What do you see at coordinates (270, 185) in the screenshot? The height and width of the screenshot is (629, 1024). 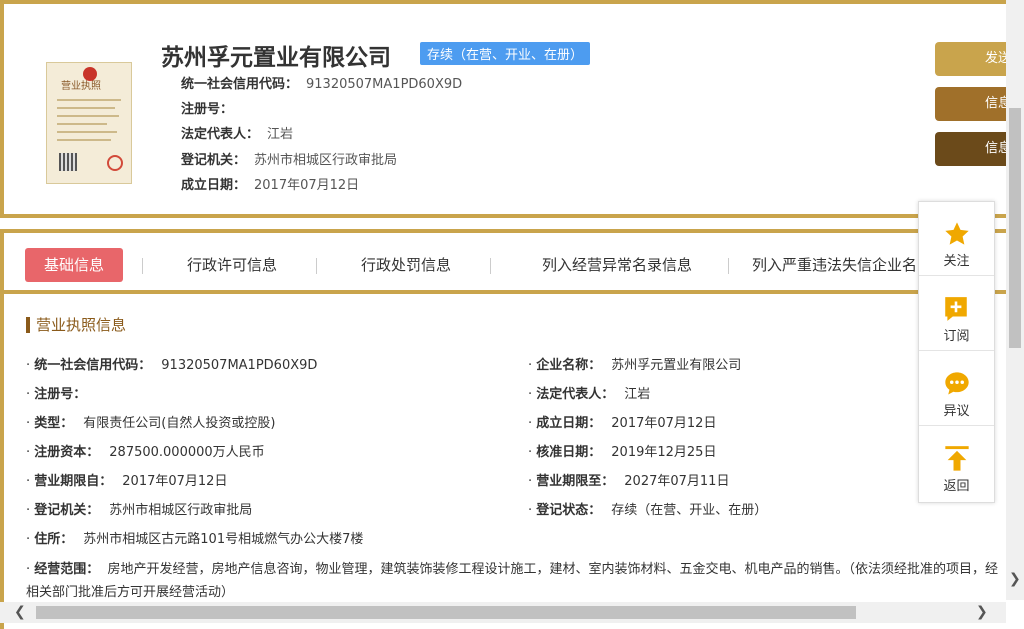 I see `header-established-date: 成立日期： 2017年07月12日` at bounding box center [270, 185].